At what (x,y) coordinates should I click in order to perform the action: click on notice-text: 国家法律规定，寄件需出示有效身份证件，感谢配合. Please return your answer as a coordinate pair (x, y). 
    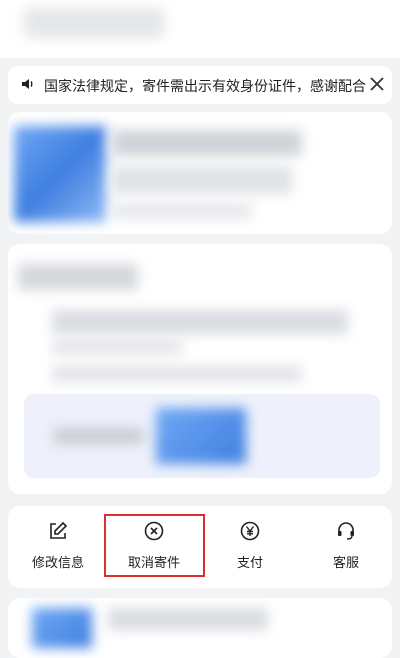
    Looking at the image, I should click on (205, 86).